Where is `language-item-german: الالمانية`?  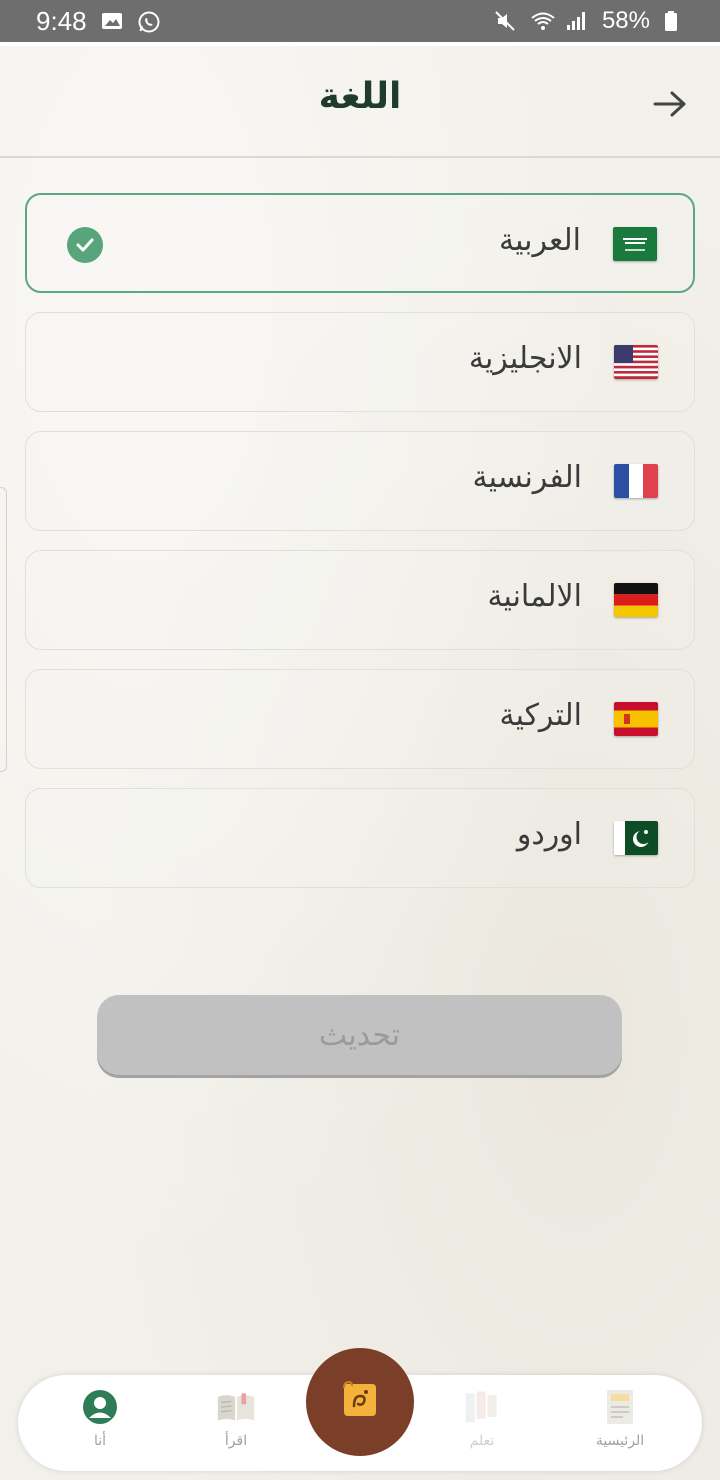 language-item-german: الالمانية is located at coordinates (360, 600).